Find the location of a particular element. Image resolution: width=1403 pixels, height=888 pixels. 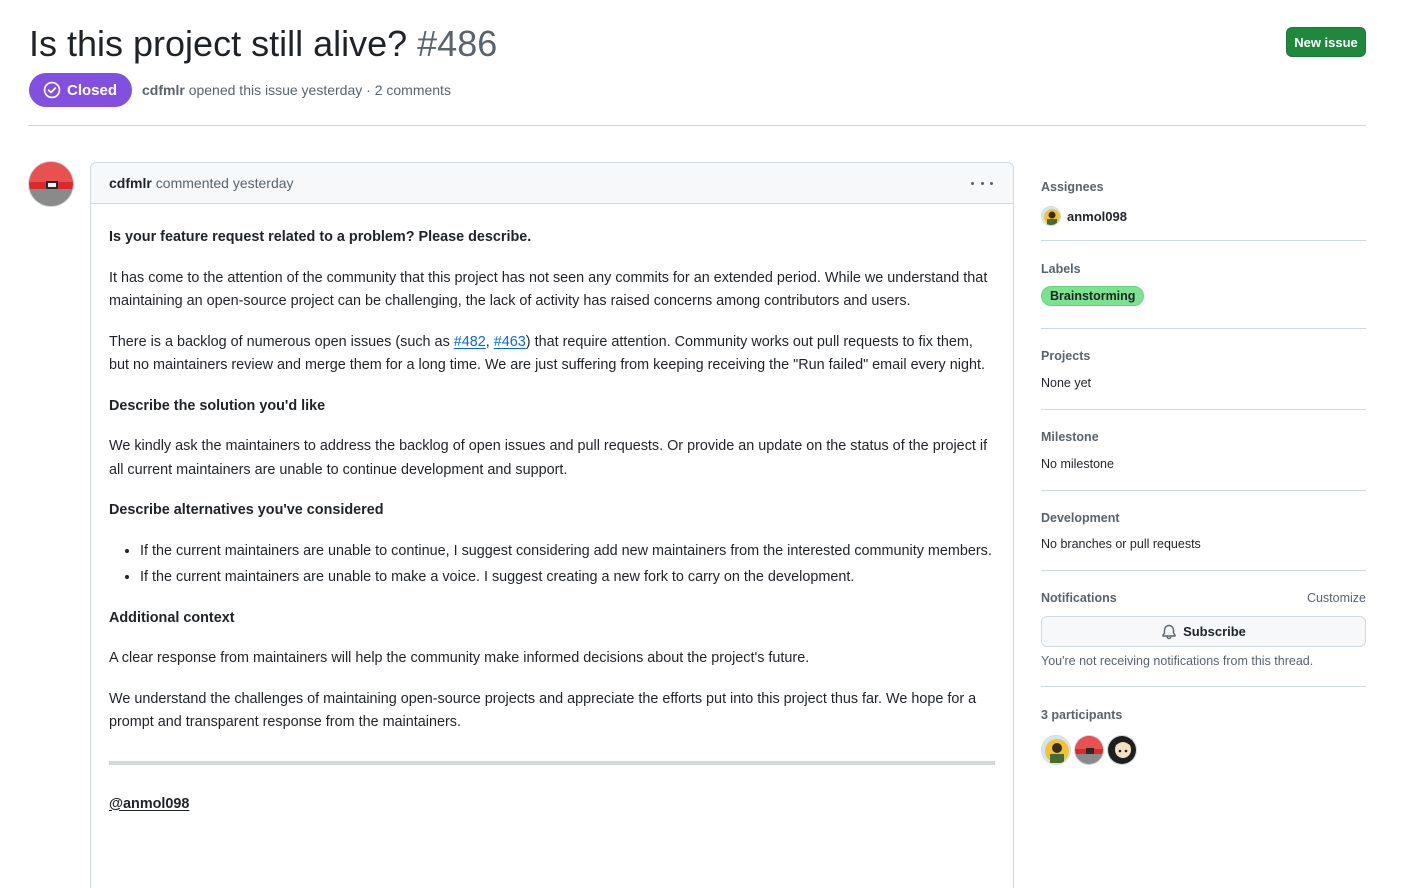

assignees-title: Assignees is located at coordinates (1203, 187).